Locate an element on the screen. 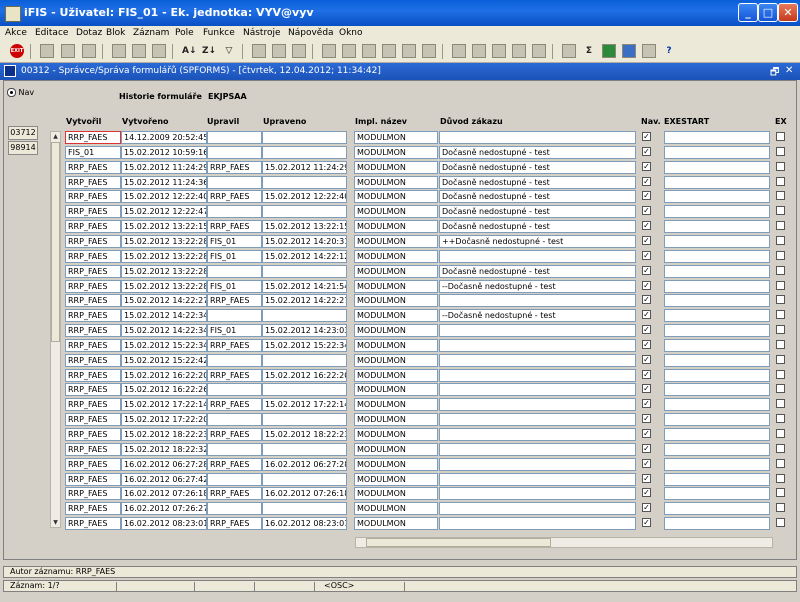 The width and height of the screenshot is (800, 602). cell-created: 14.12.2009 20:52:45 is located at coordinates (164, 137).